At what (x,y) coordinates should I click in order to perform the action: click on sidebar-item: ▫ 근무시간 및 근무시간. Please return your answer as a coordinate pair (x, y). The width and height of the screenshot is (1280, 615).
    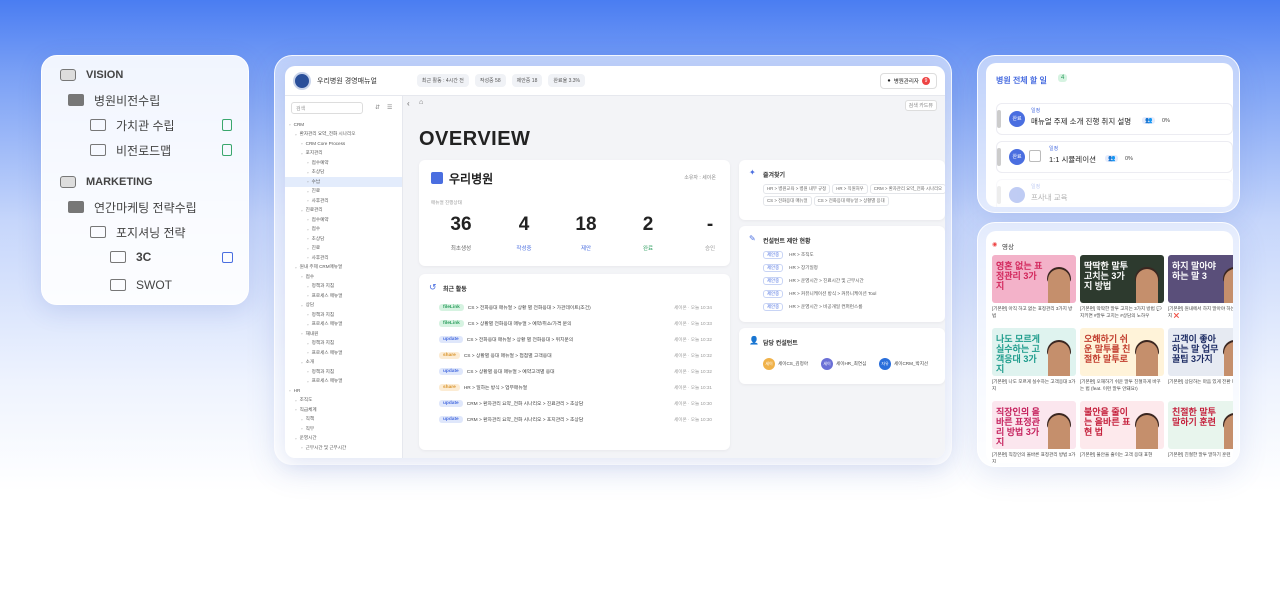
    Looking at the image, I should click on (343, 448).